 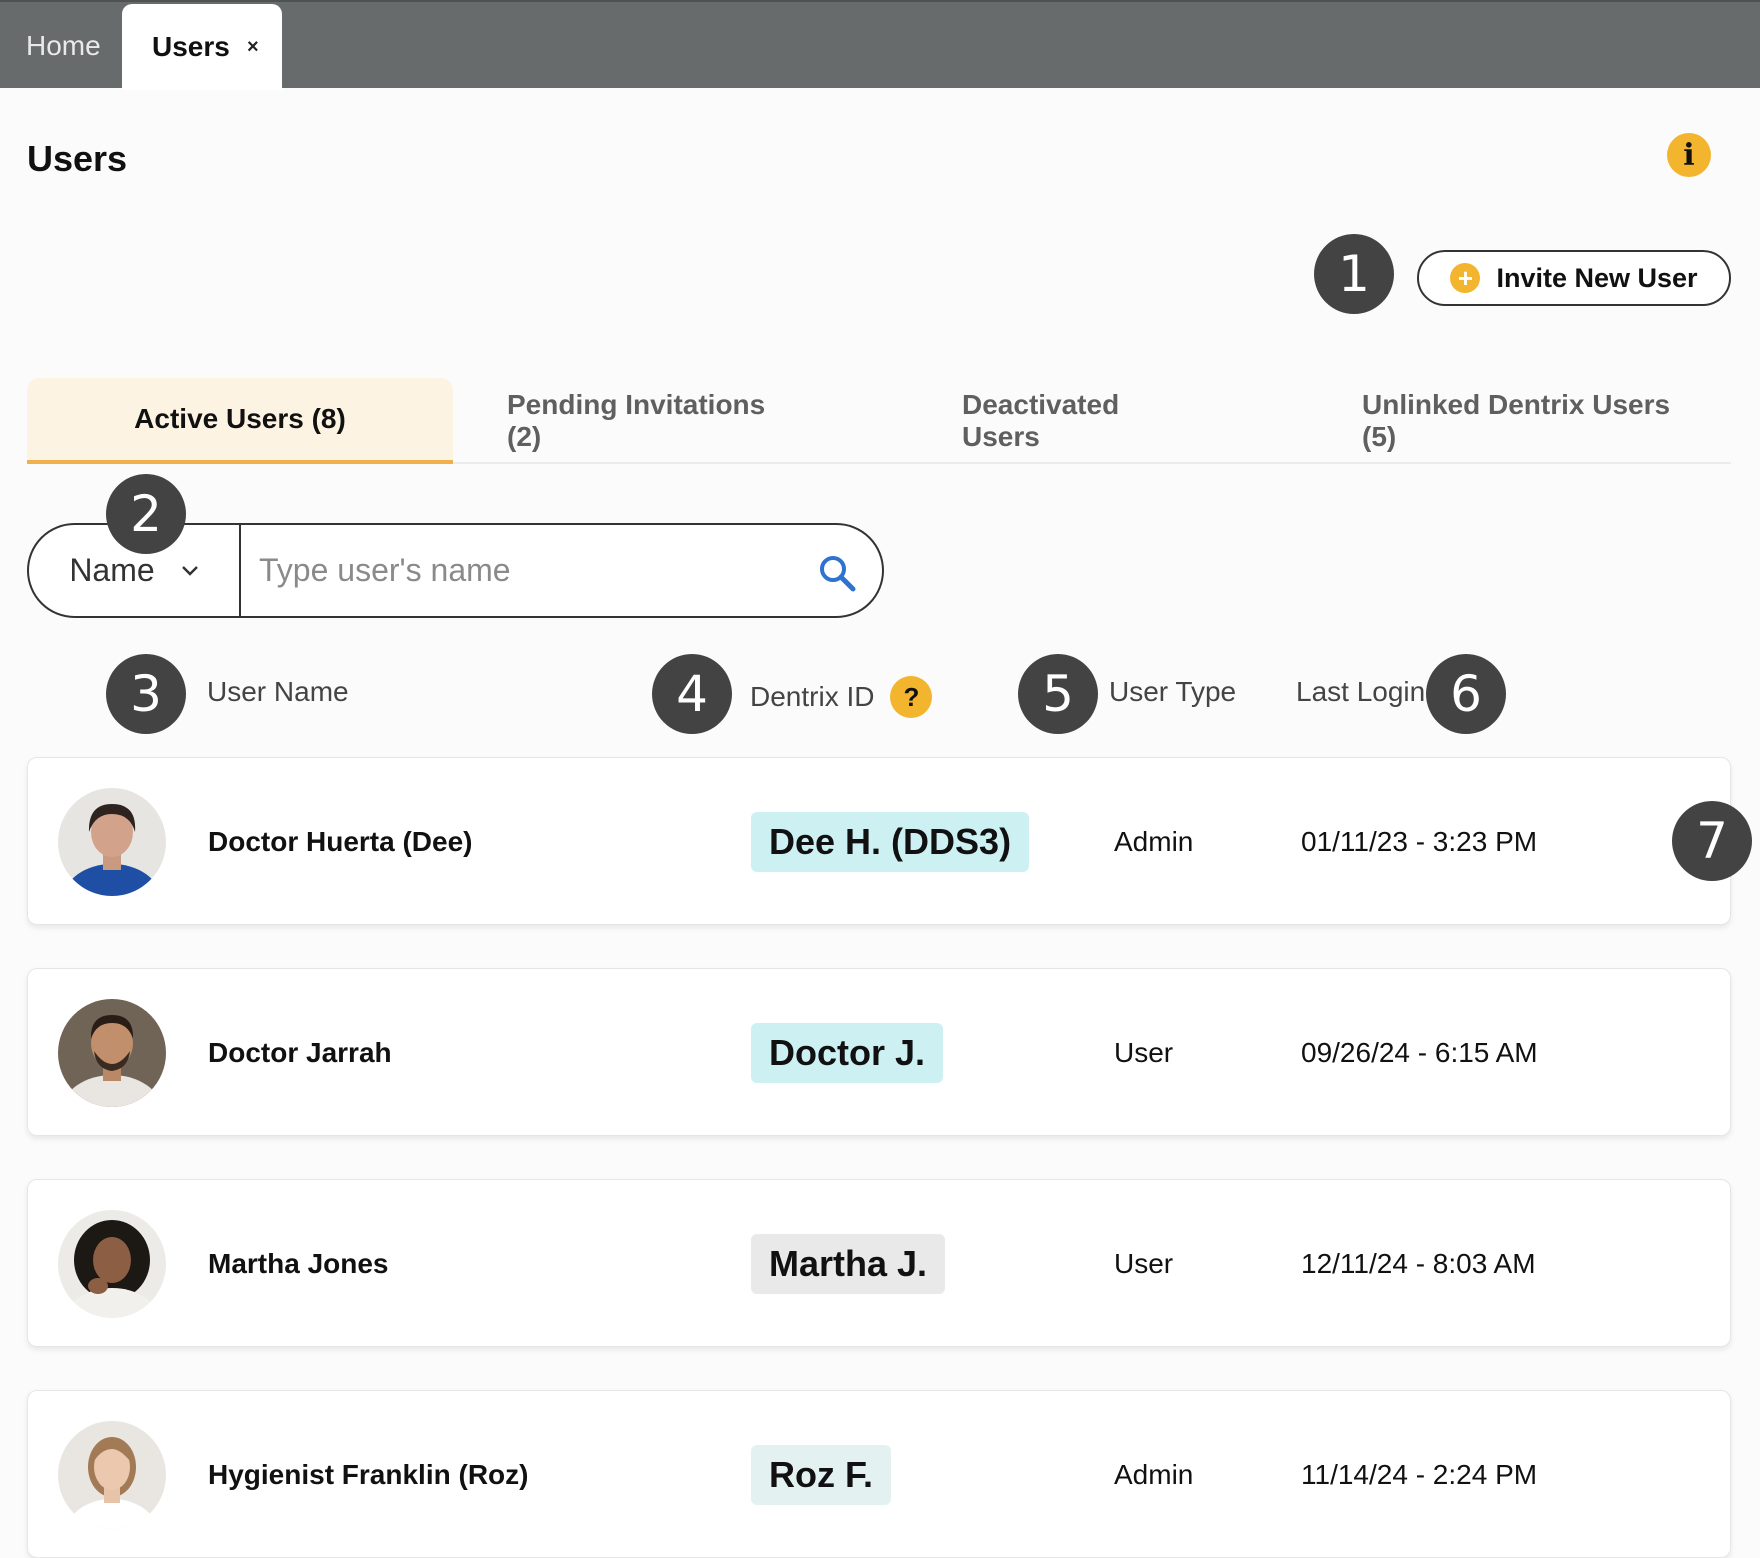 I want to click on dentrix-id-chip: Roz F., so click(x=821, y=1475).